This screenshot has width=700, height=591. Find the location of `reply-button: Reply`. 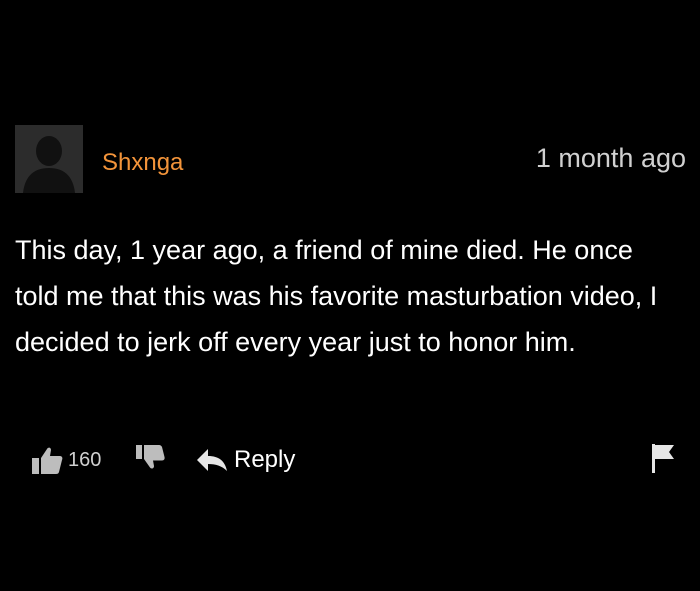

reply-button: Reply is located at coordinates (245, 460).